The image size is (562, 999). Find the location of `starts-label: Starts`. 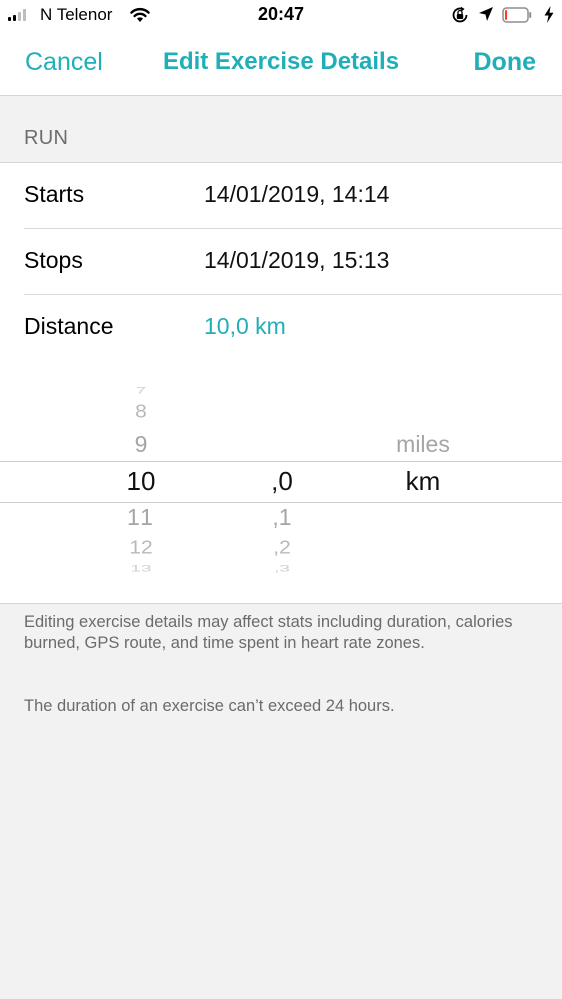

starts-label: Starts is located at coordinates (54, 194).